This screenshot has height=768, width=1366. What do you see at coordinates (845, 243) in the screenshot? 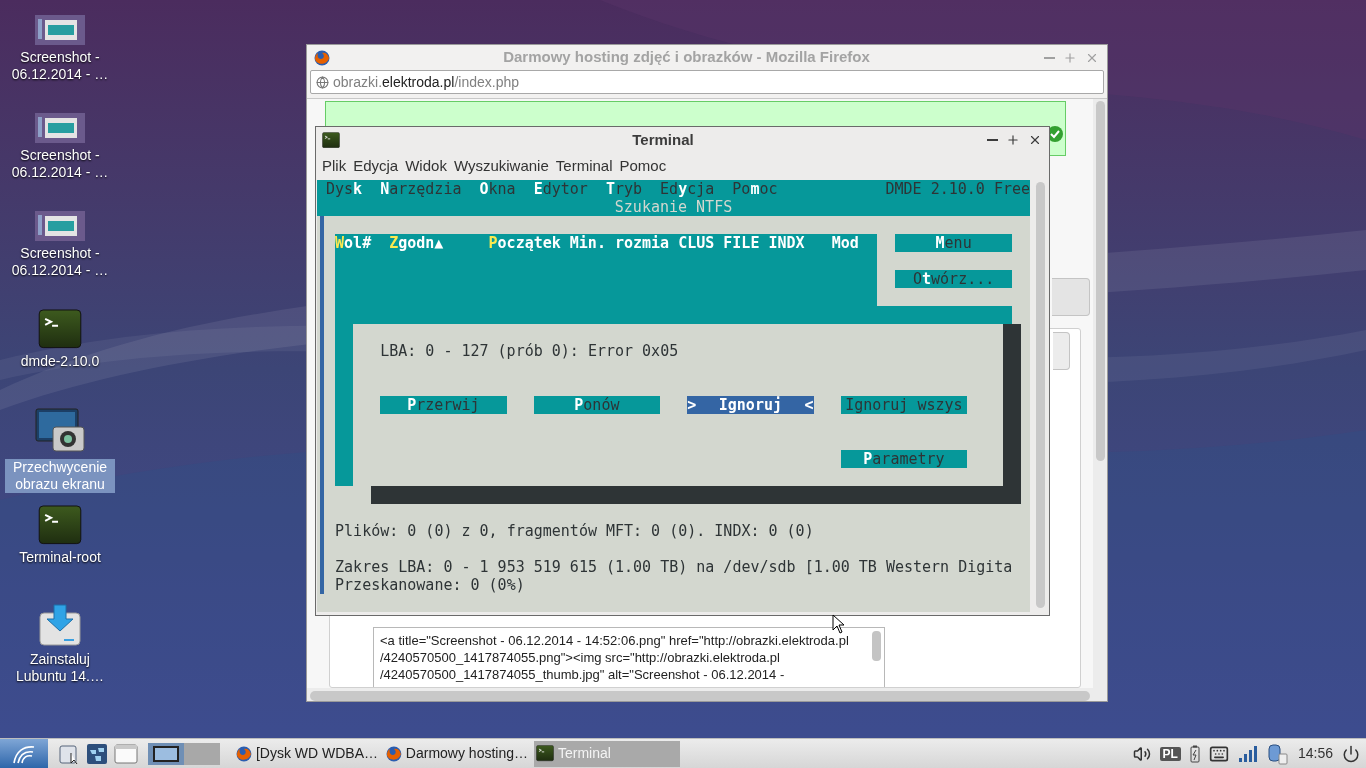
I see `column-header: Mod` at bounding box center [845, 243].